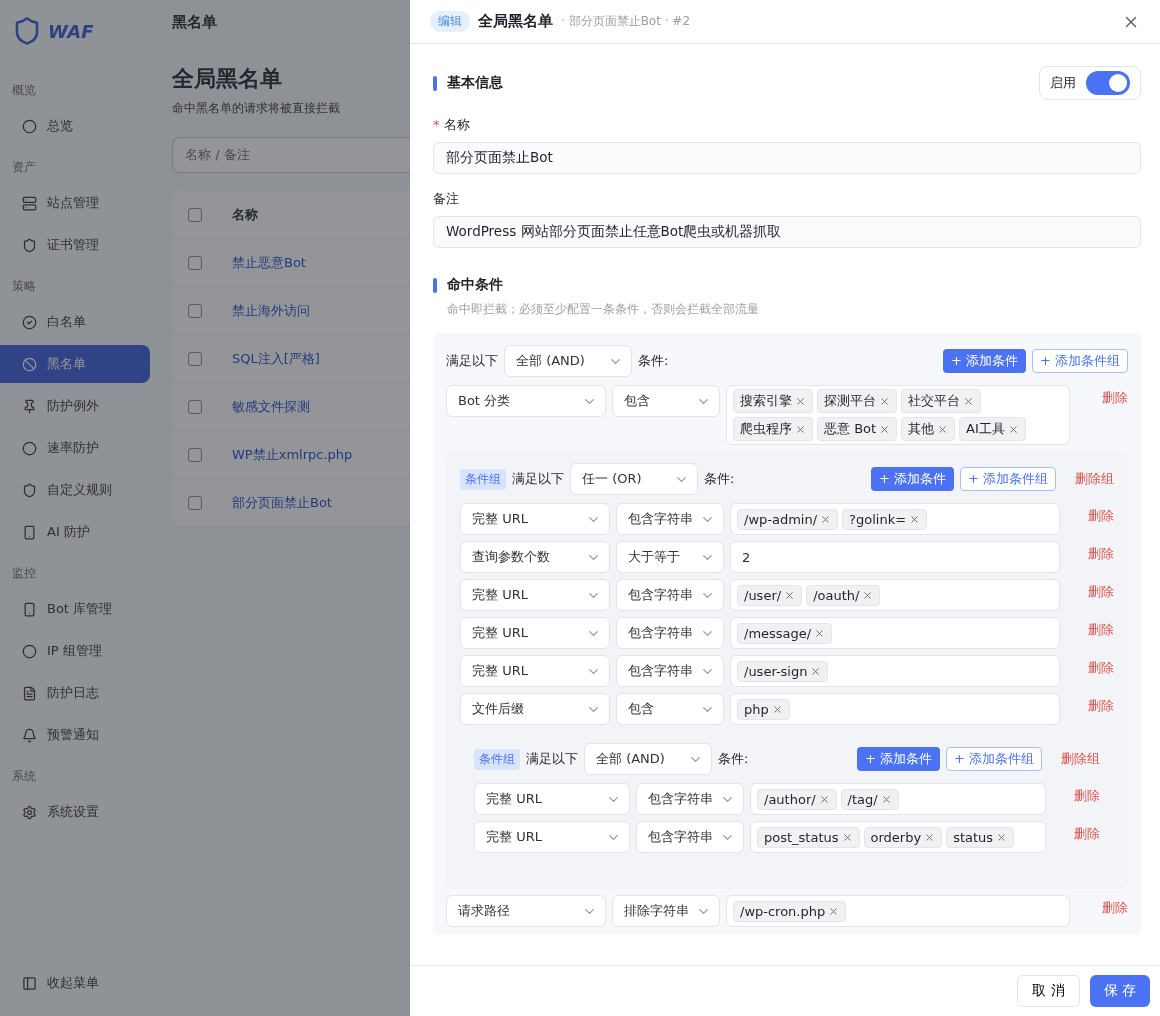  I want to click on tag-input: /wp-admin/ ?golink=, so click(895, 519).